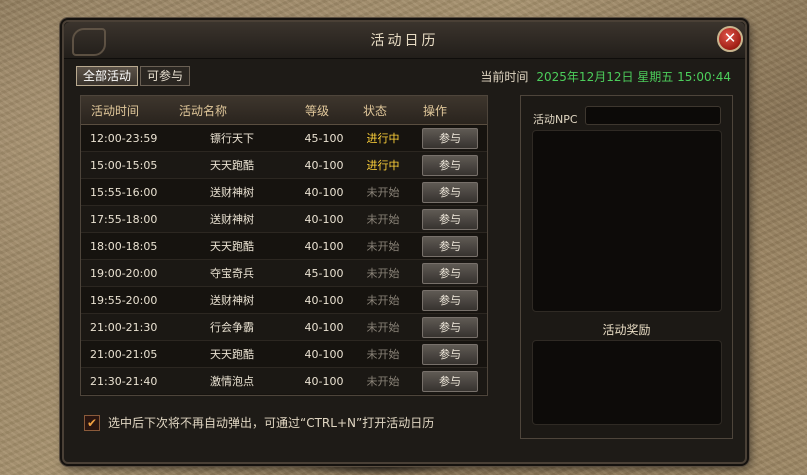 This screenshot has width=807, height=475. What do you see at coordinates (627, 382) in the screenshot?
I see `reward-list` at bounding box center [627, 382].